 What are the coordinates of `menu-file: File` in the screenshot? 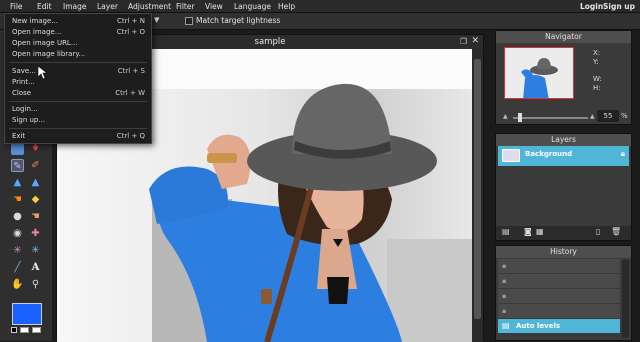 It's located at (16, 6).